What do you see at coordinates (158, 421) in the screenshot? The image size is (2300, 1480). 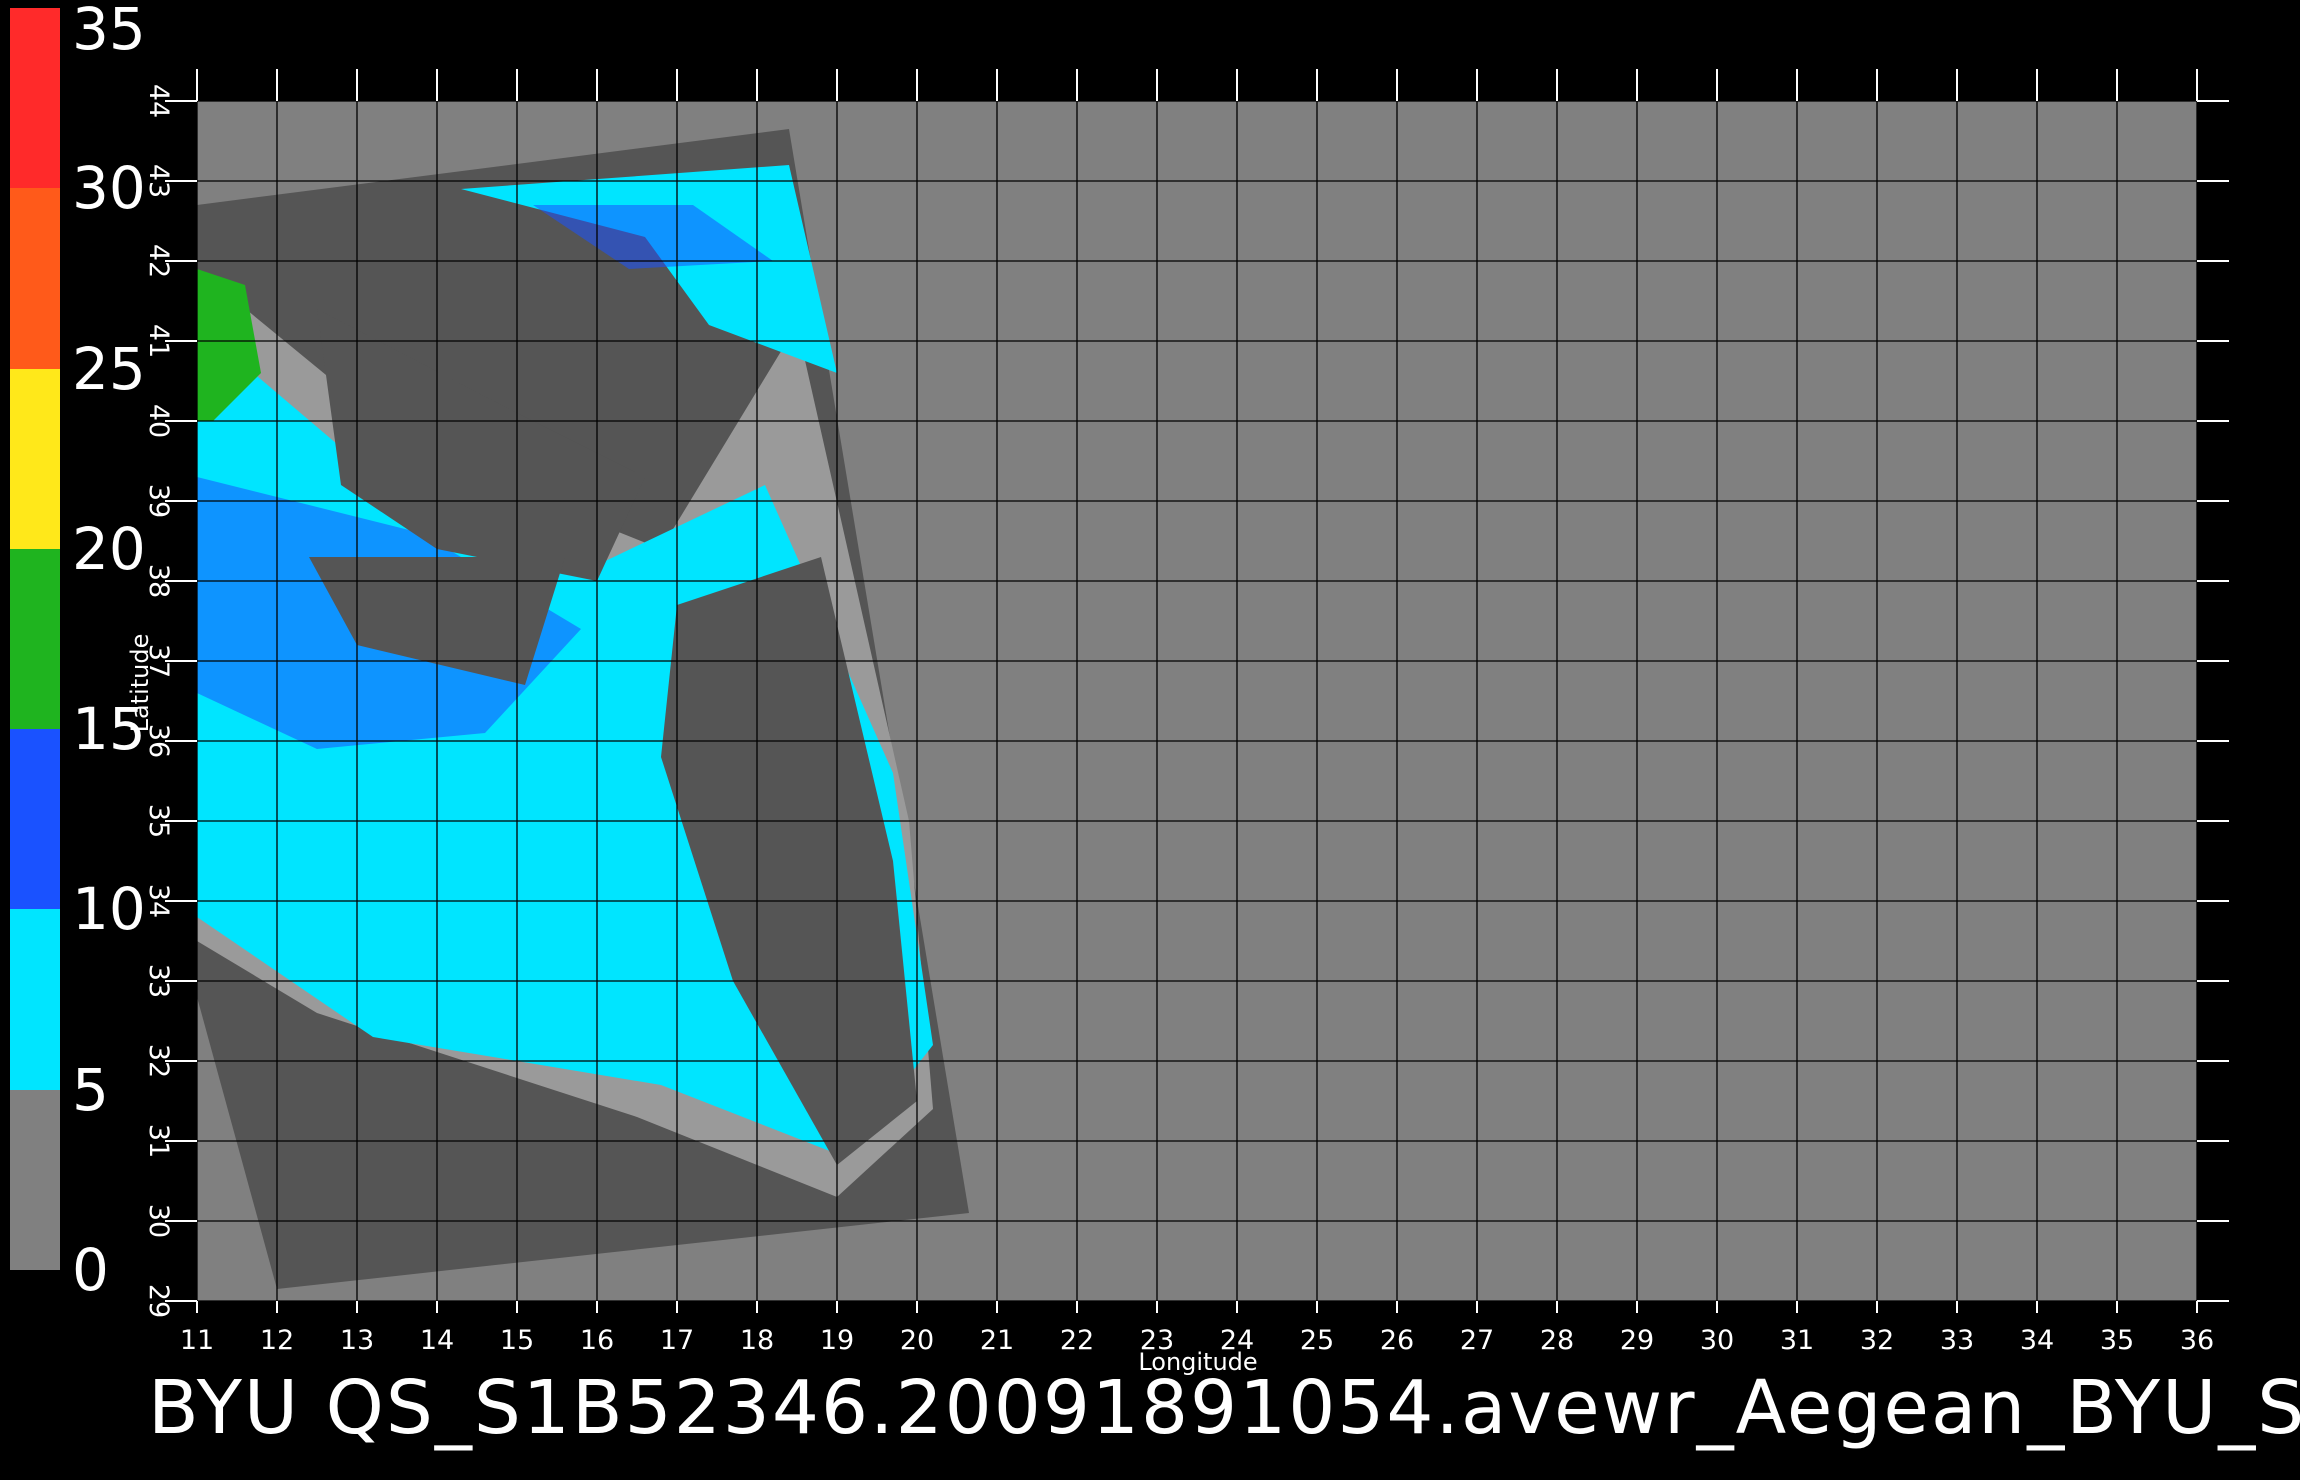 I see `y-tick-label: 40` at bounding box center [158, 421].